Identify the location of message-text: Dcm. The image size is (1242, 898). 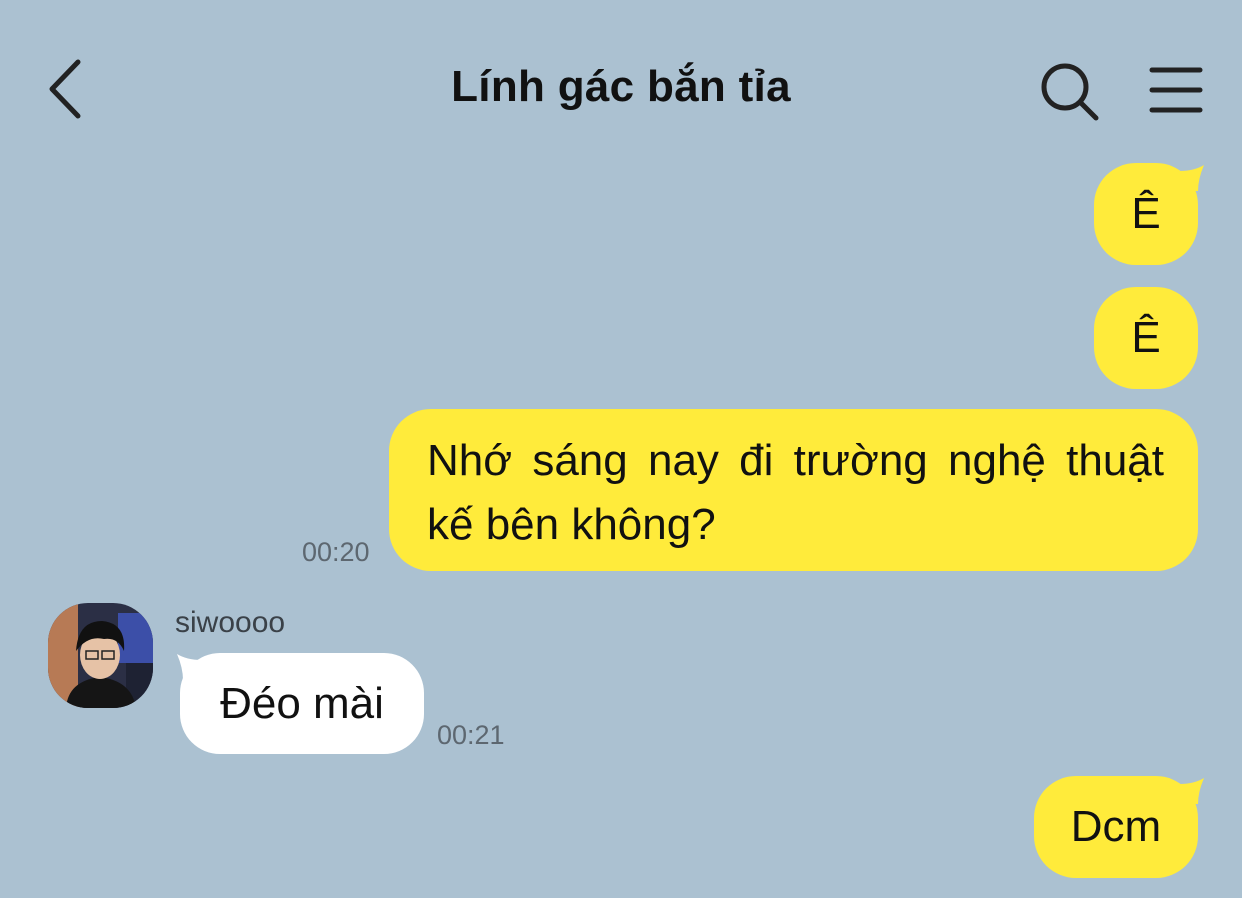
(1116, 826).